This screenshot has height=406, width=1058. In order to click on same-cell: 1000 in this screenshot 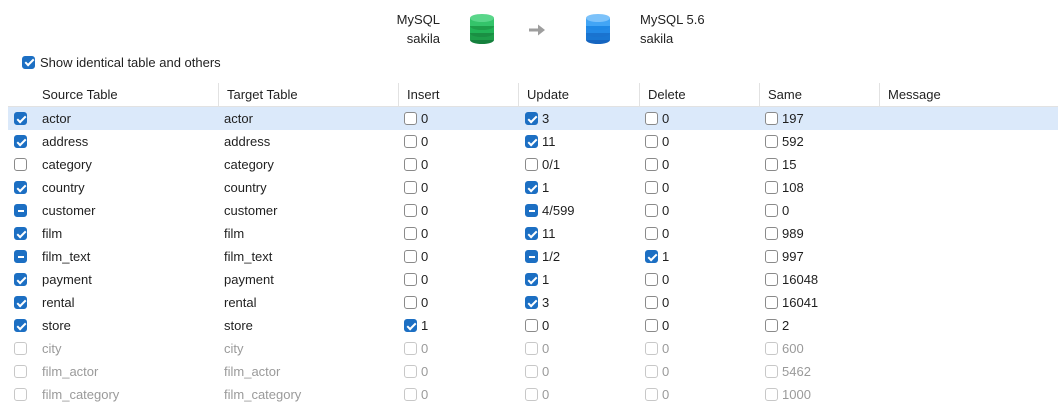, I will do `click(788, 394)`.